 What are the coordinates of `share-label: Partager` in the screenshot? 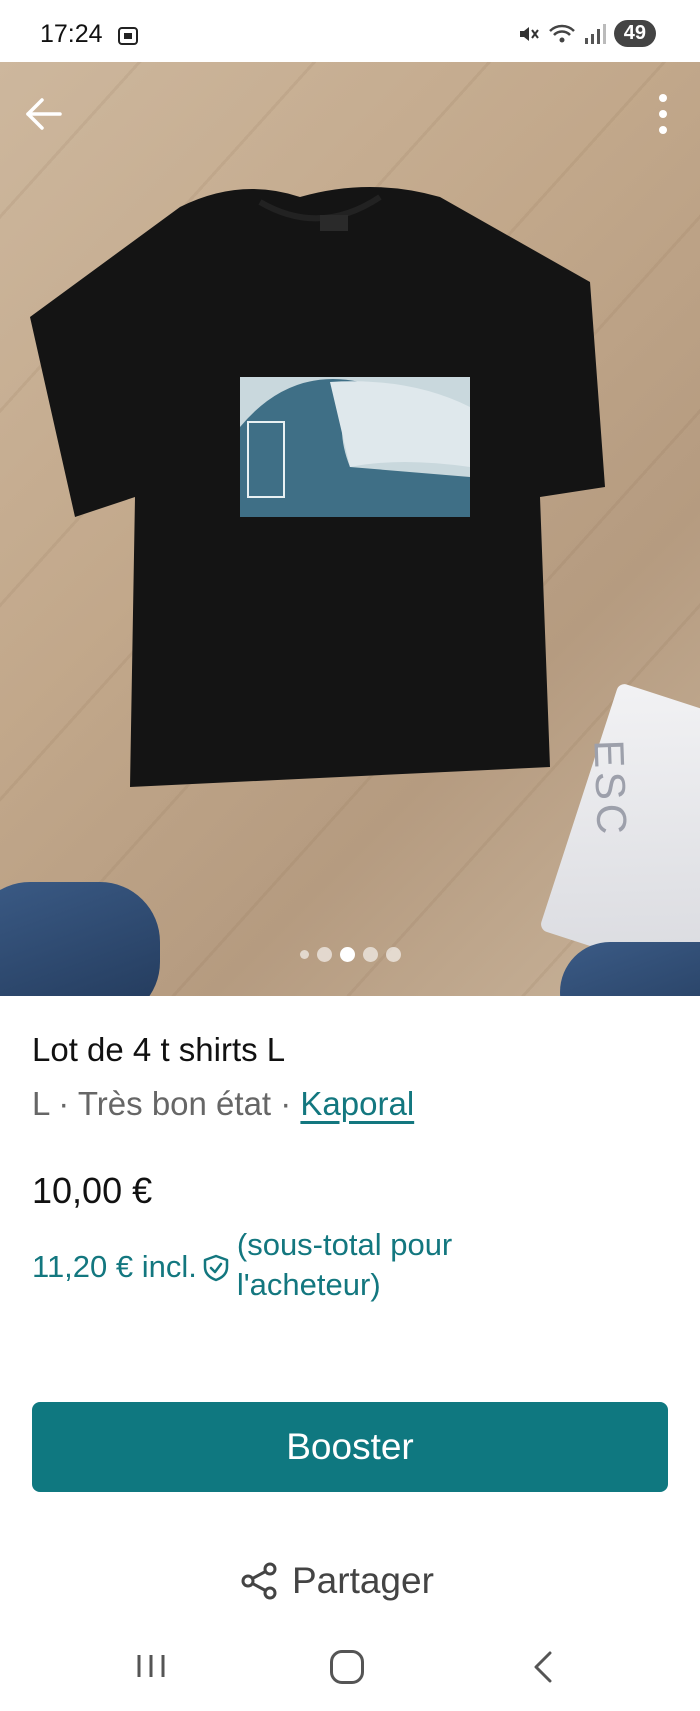 It's located at (363, 1580).